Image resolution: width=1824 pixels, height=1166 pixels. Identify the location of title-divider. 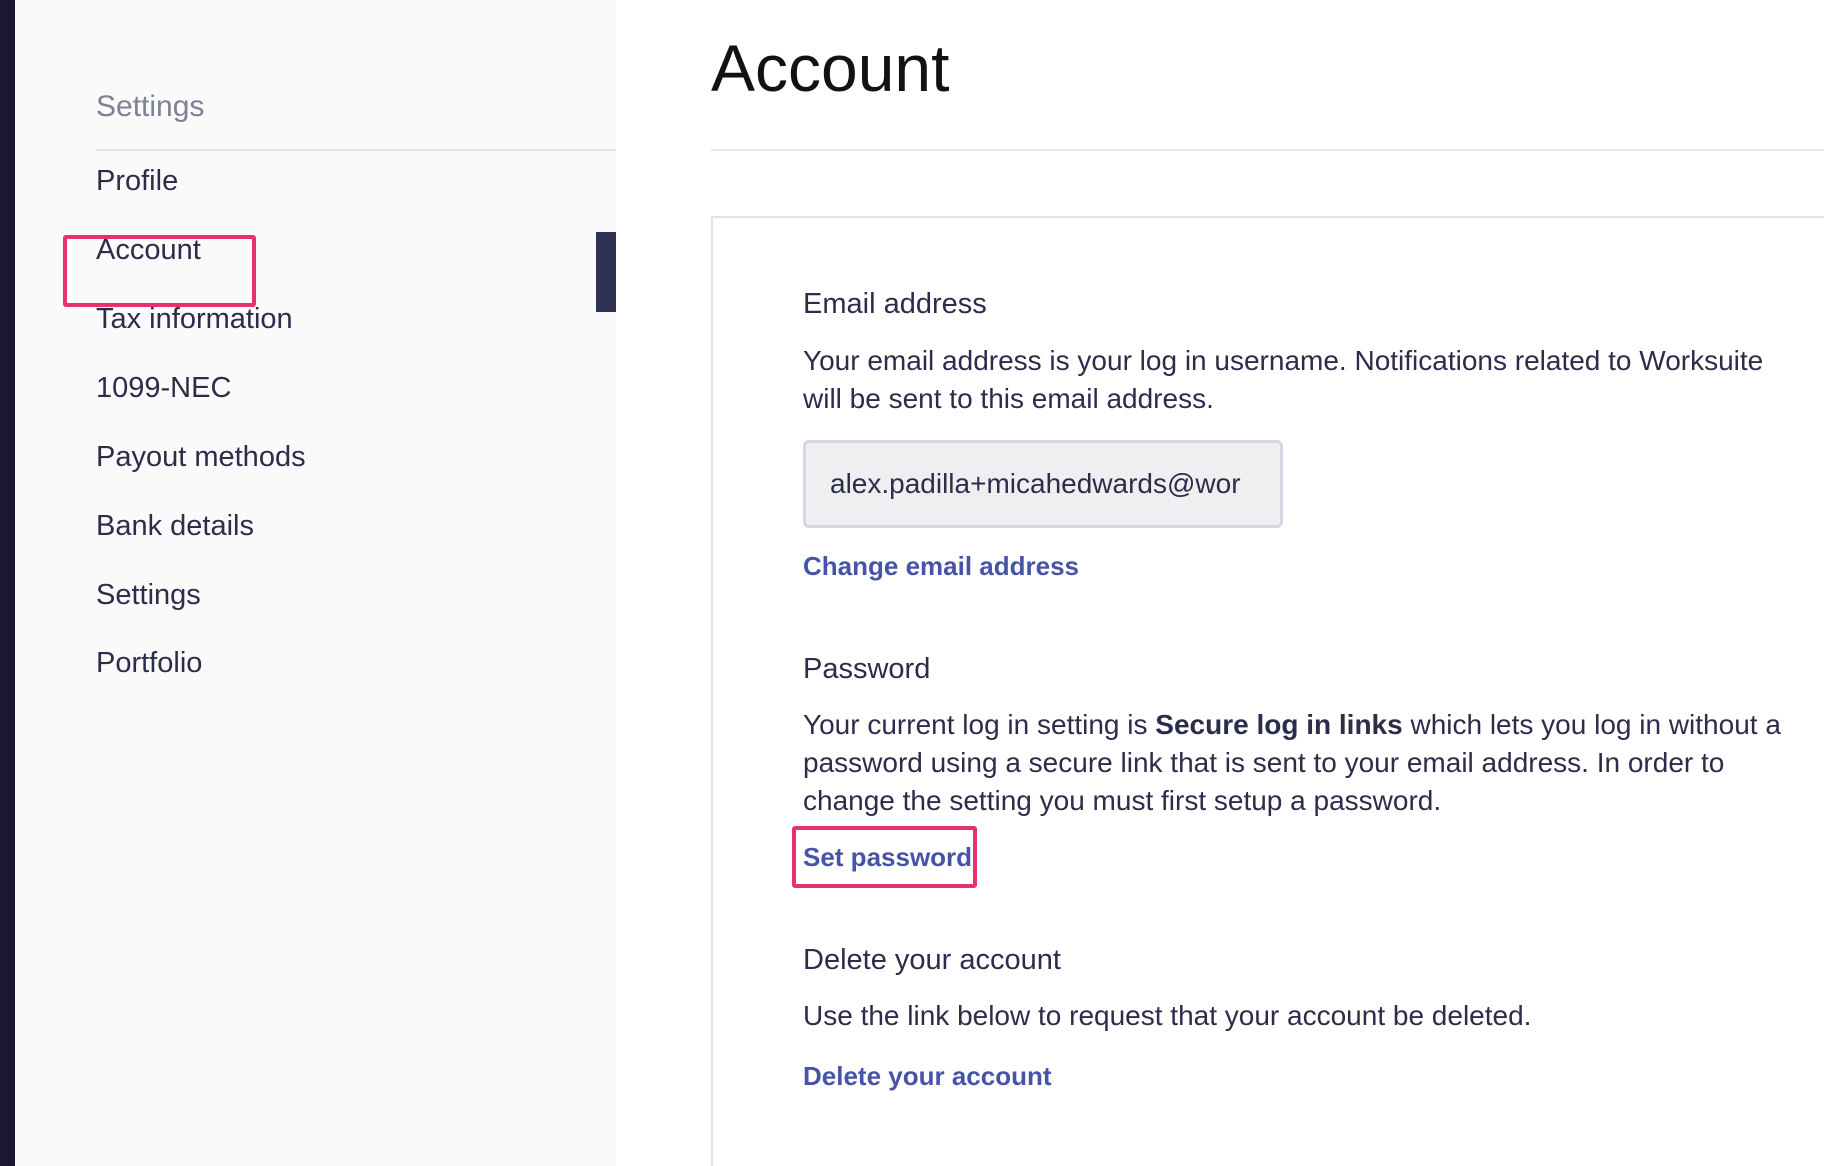
(1267, 150).